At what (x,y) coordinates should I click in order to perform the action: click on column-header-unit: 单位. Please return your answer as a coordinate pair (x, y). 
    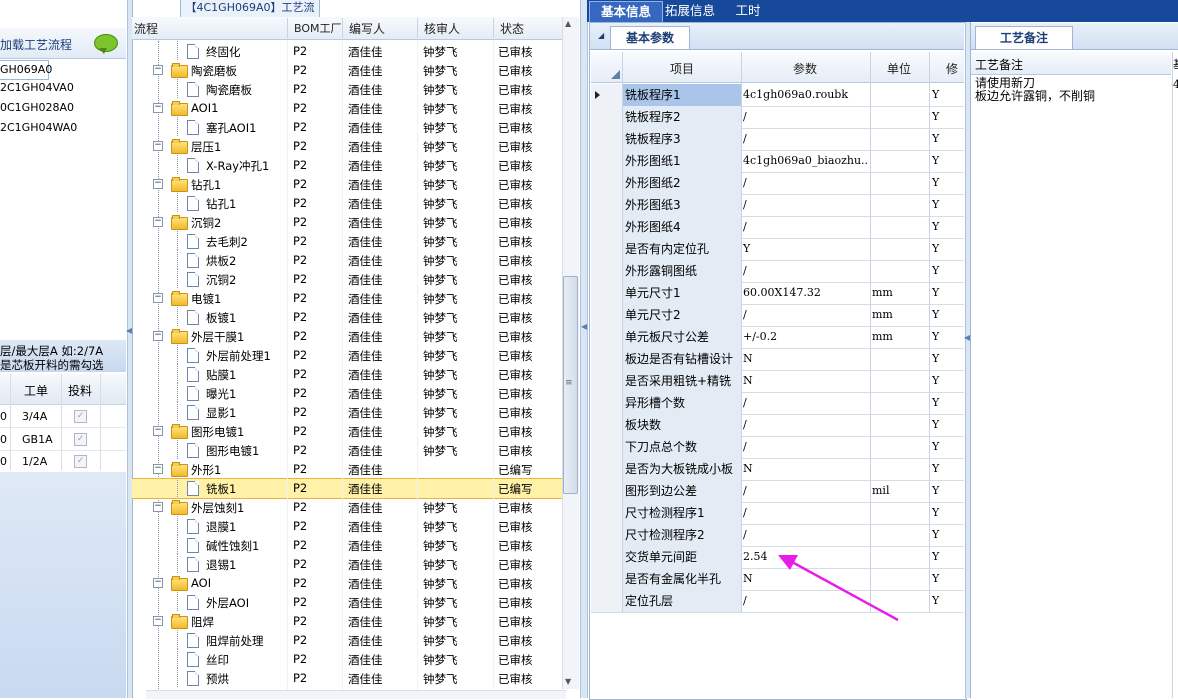
    Looking at the image, I should click on (899, 68).